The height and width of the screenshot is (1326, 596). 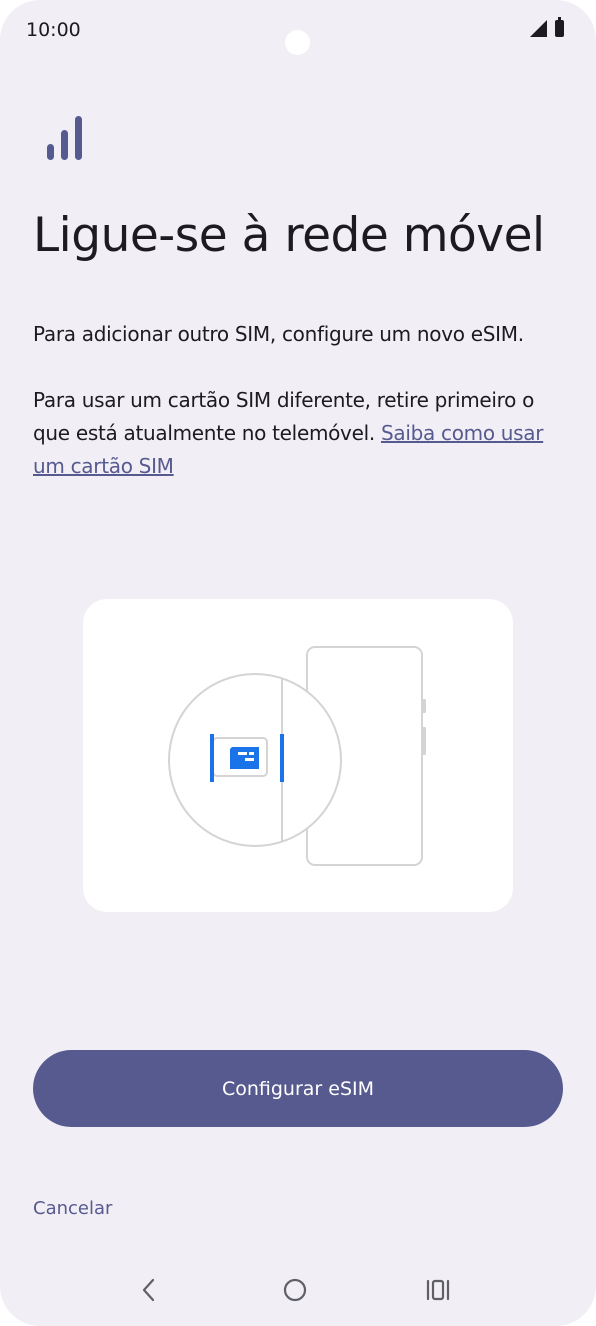 What do you see at coordinates (297, 42) in the screenshot?
I see `front-camera` at bounding box center [297, 42].